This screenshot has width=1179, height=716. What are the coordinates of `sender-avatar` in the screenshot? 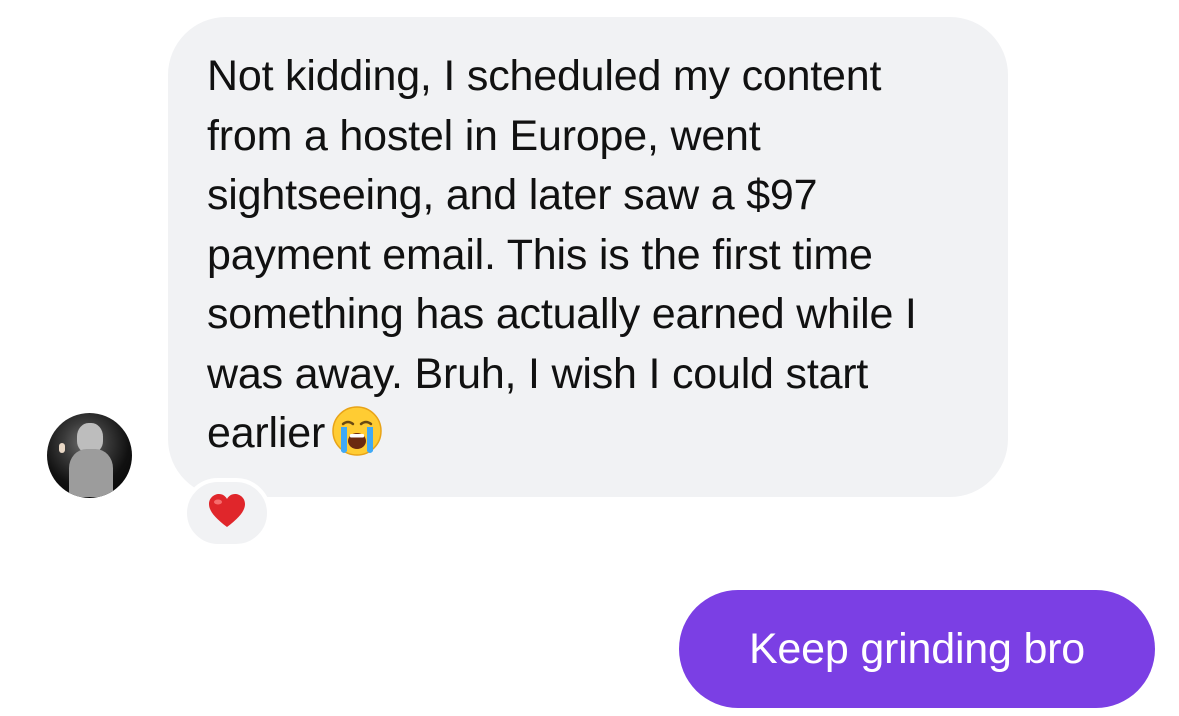 It's located at (89, 455).